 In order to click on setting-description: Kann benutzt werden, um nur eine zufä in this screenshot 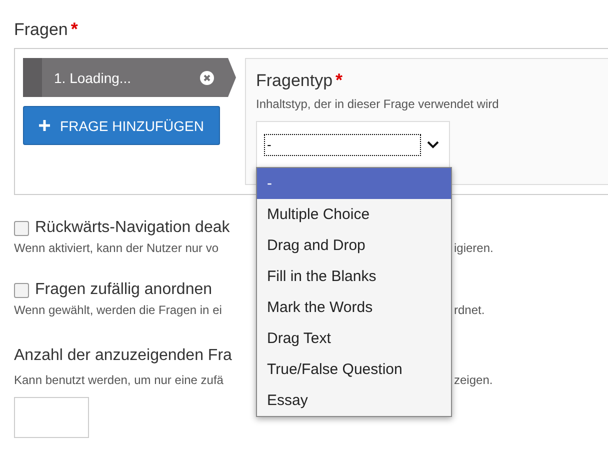, I will do `click(119, 381)`.